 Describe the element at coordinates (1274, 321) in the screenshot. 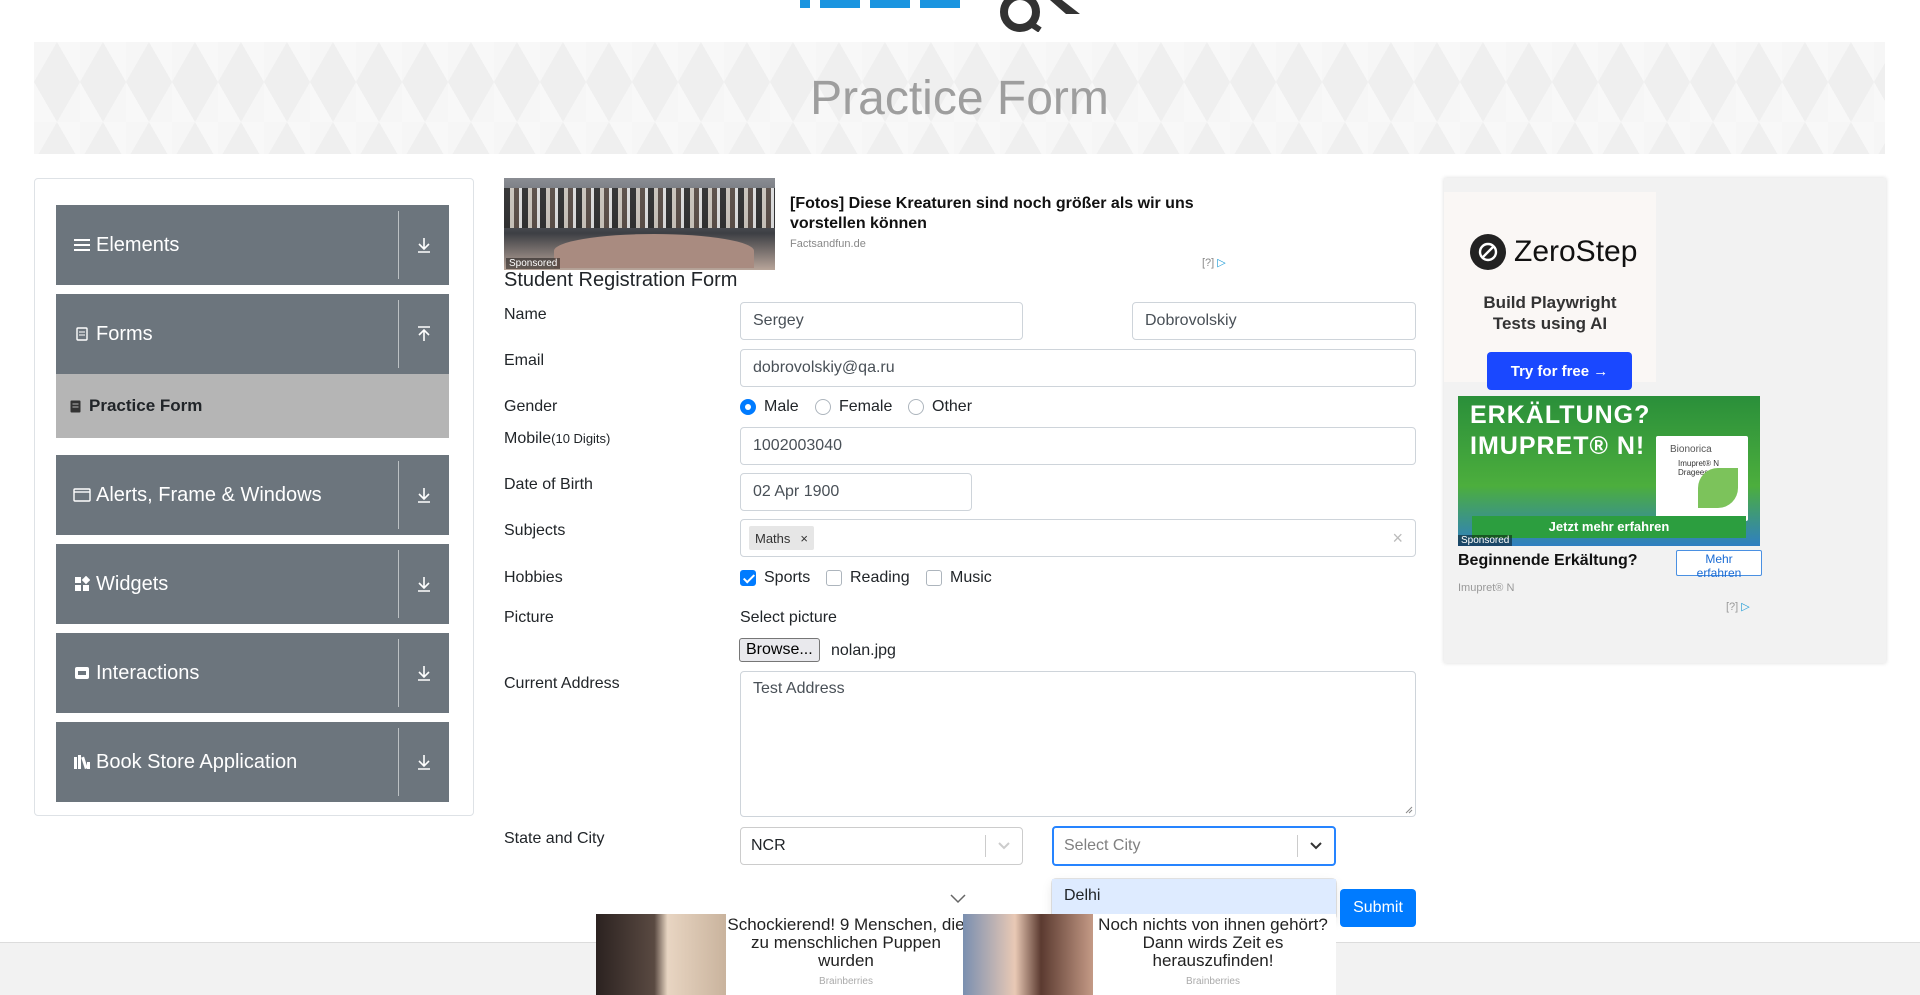

I see `last-name-input: Dobrovolskiy` at that location.